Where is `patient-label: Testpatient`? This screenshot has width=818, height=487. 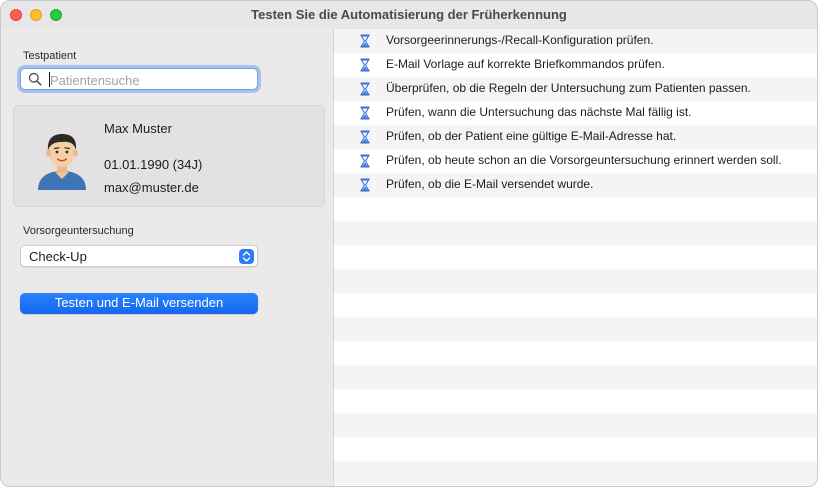
patient-label: Testpatient is located at coordinates (50, 56).